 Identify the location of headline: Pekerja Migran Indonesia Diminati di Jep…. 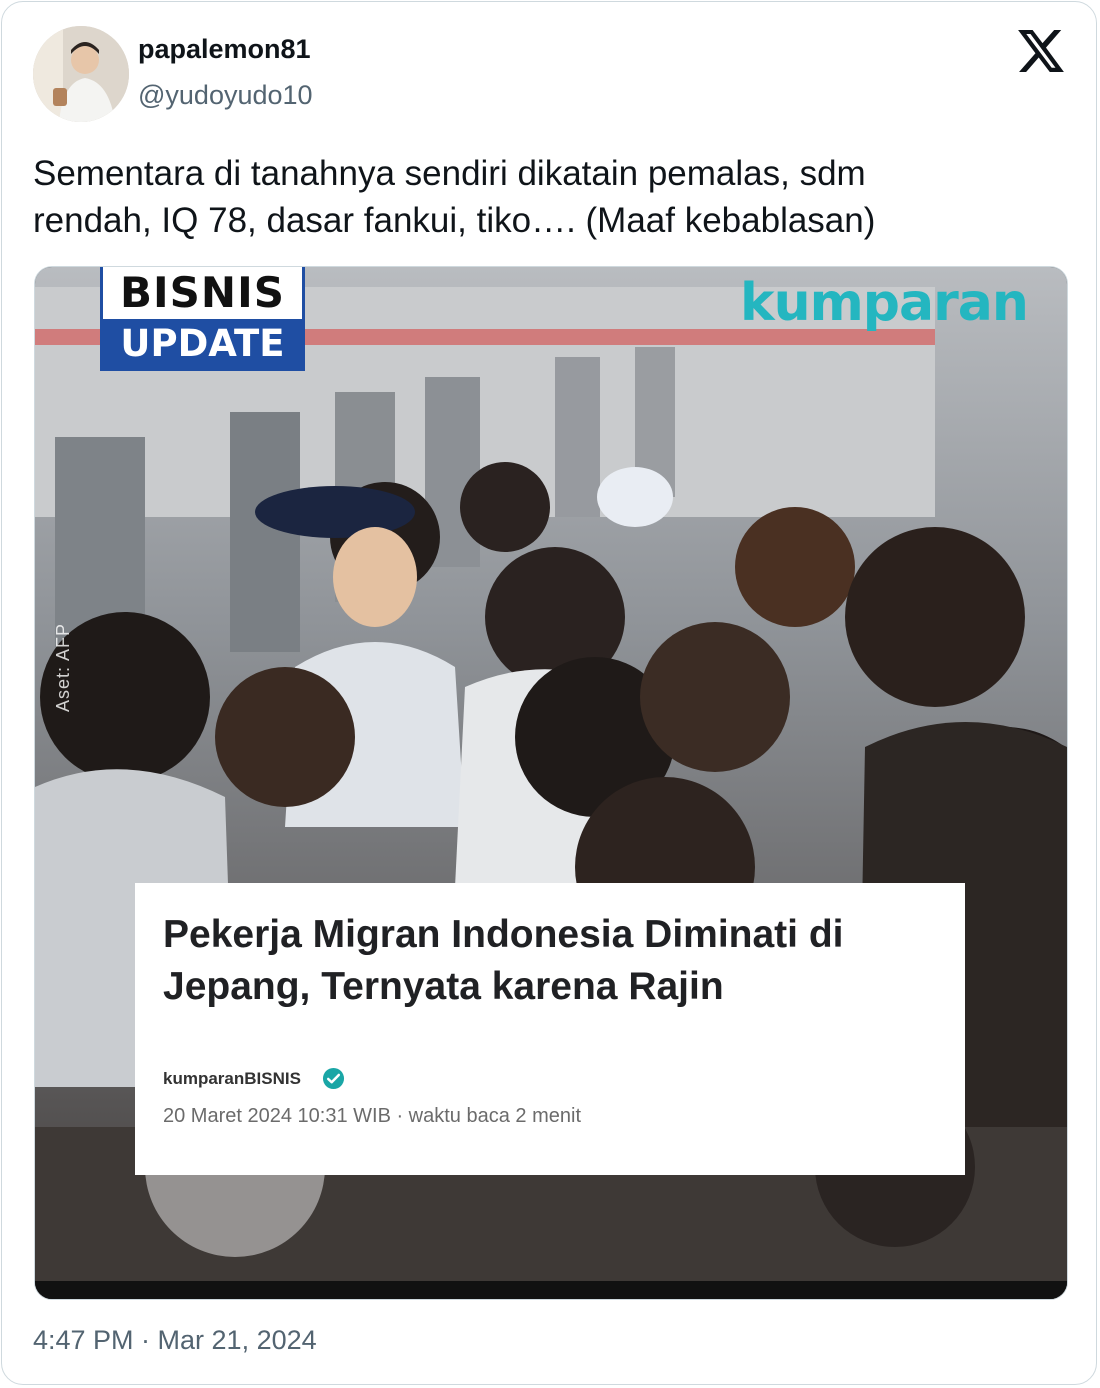
(503, 960).